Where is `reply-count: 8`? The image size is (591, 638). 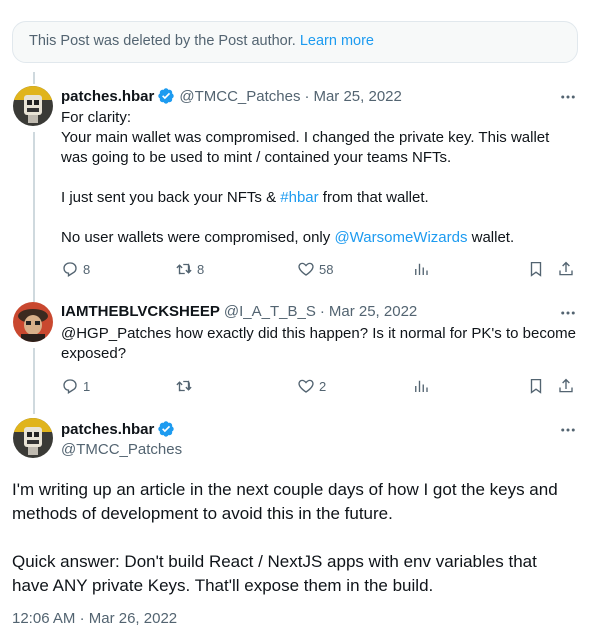
reply-count: 8 is located at coordinates (87, 269).